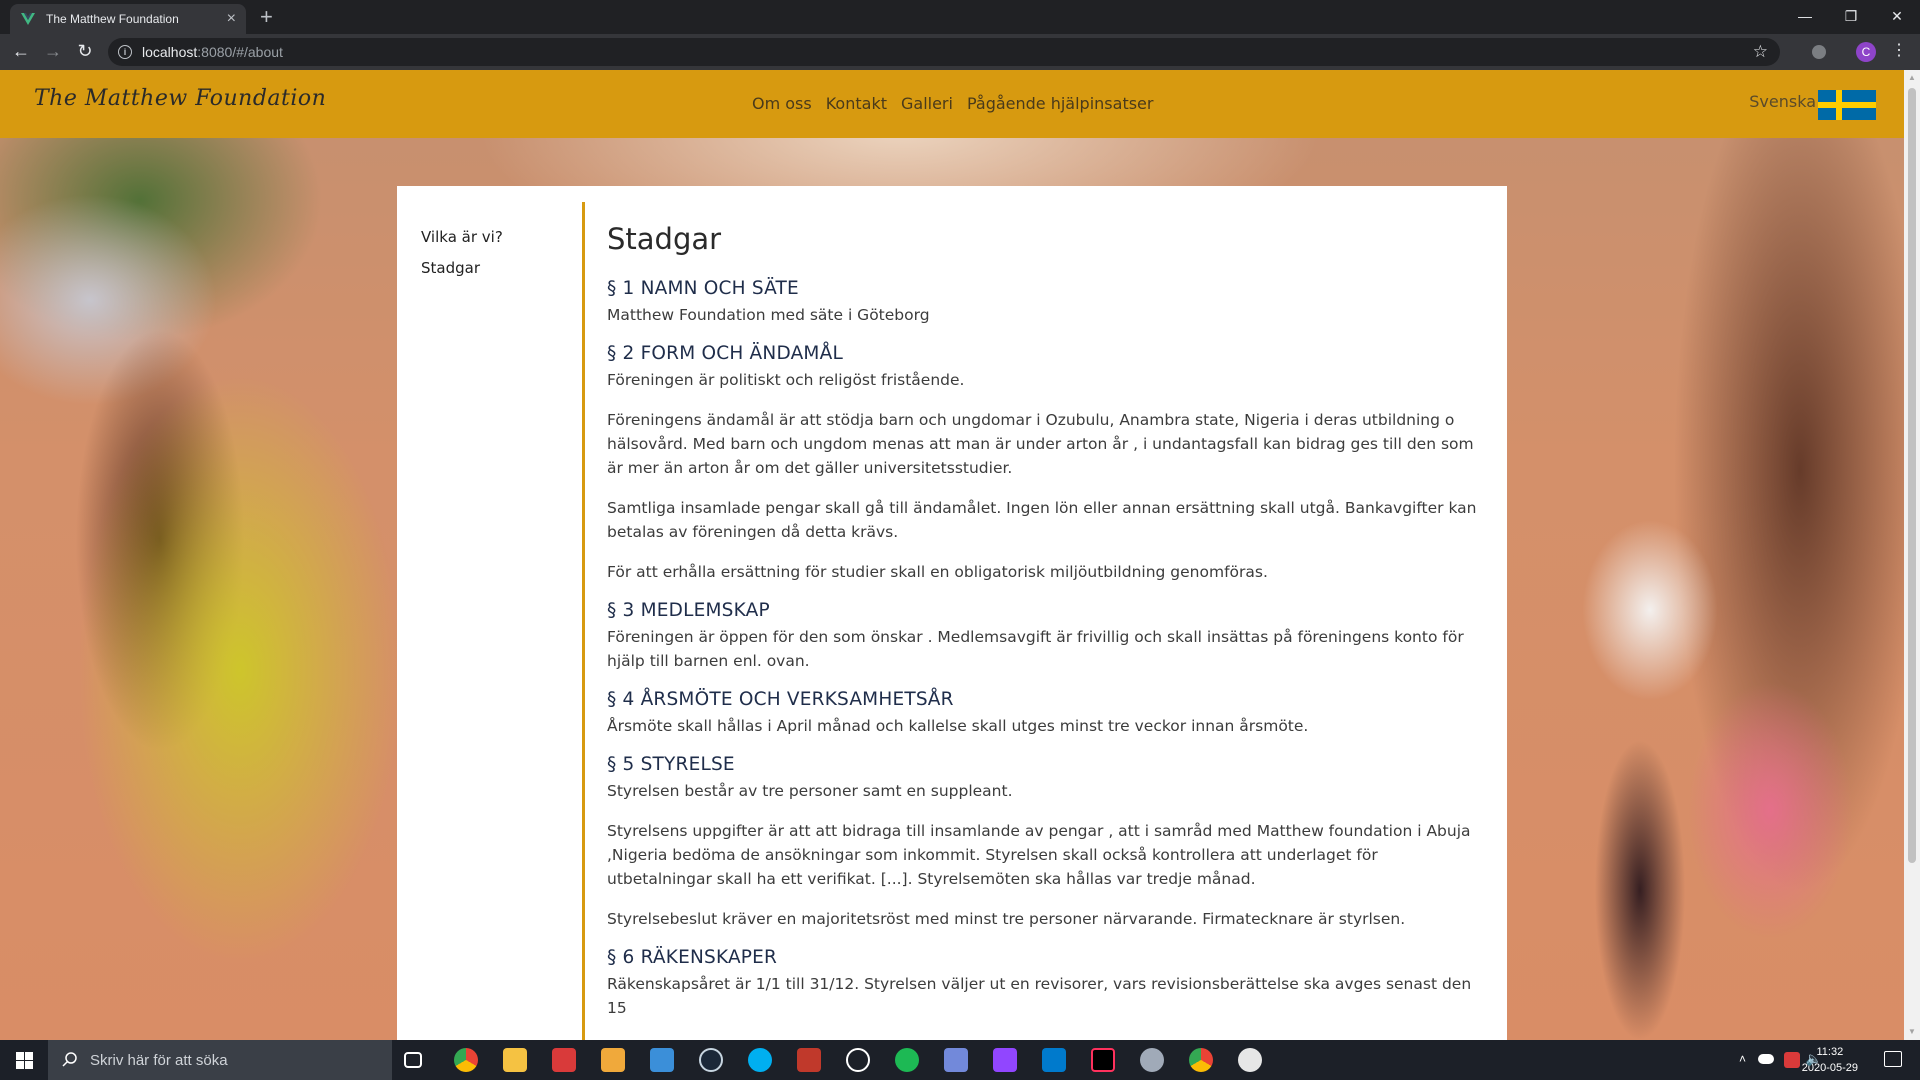 Image resolution: width=1920 pixels, height=1080 pixels. What do you see at coordinates (69, 1059) in the screenshot?
I see `search-icon` at bounding box center [69, 1059].